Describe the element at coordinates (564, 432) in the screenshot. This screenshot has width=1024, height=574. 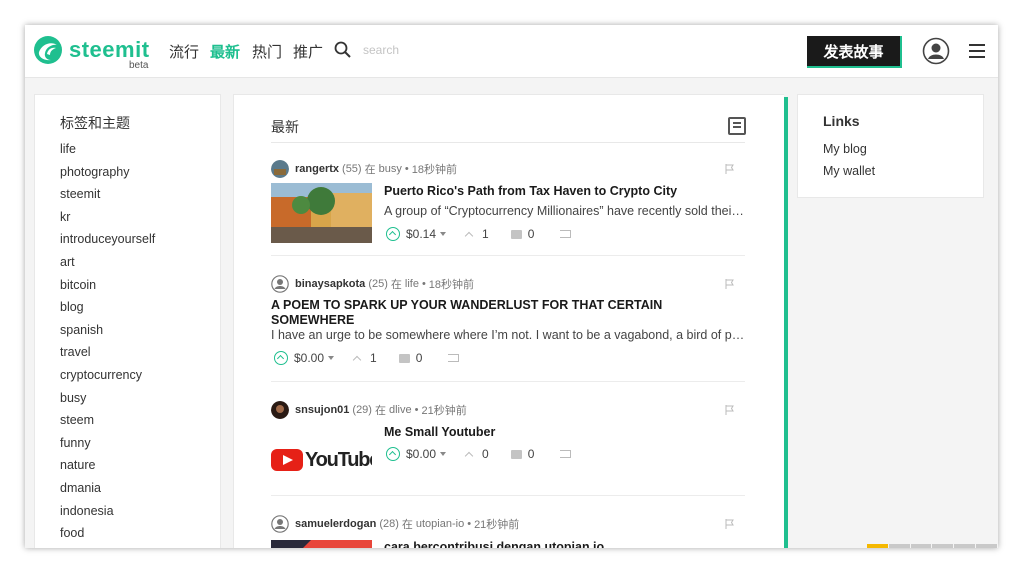
I see `post-title: Me Small Youtuber` at that location.